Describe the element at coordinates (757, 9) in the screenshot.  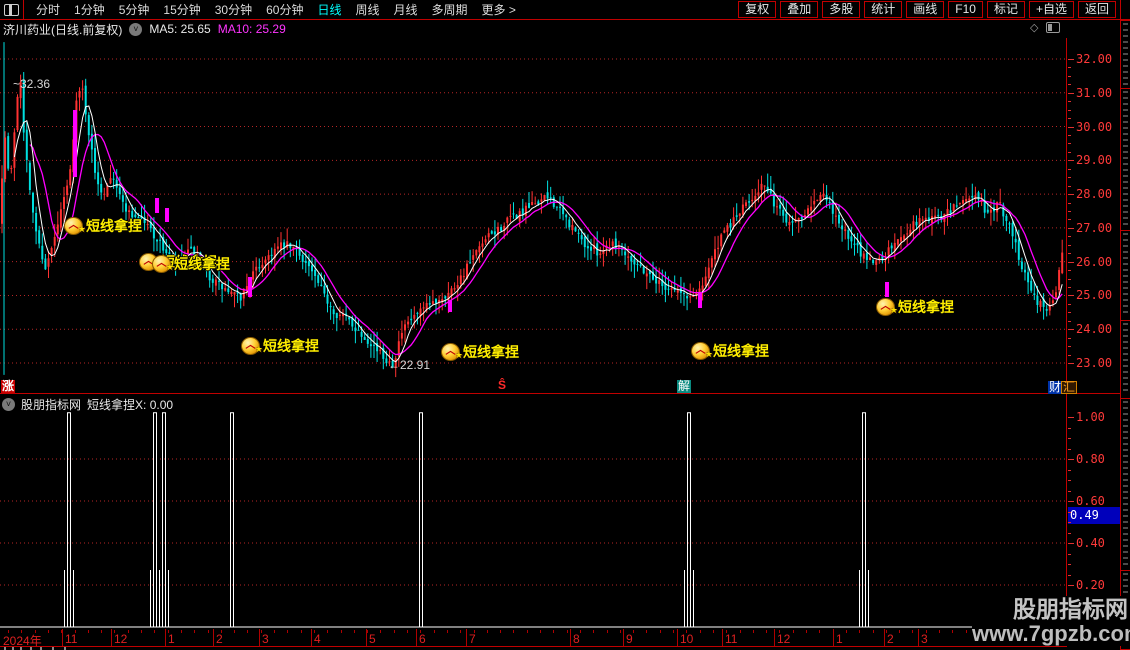
I see `menu-item-tool: 复权` at that location.